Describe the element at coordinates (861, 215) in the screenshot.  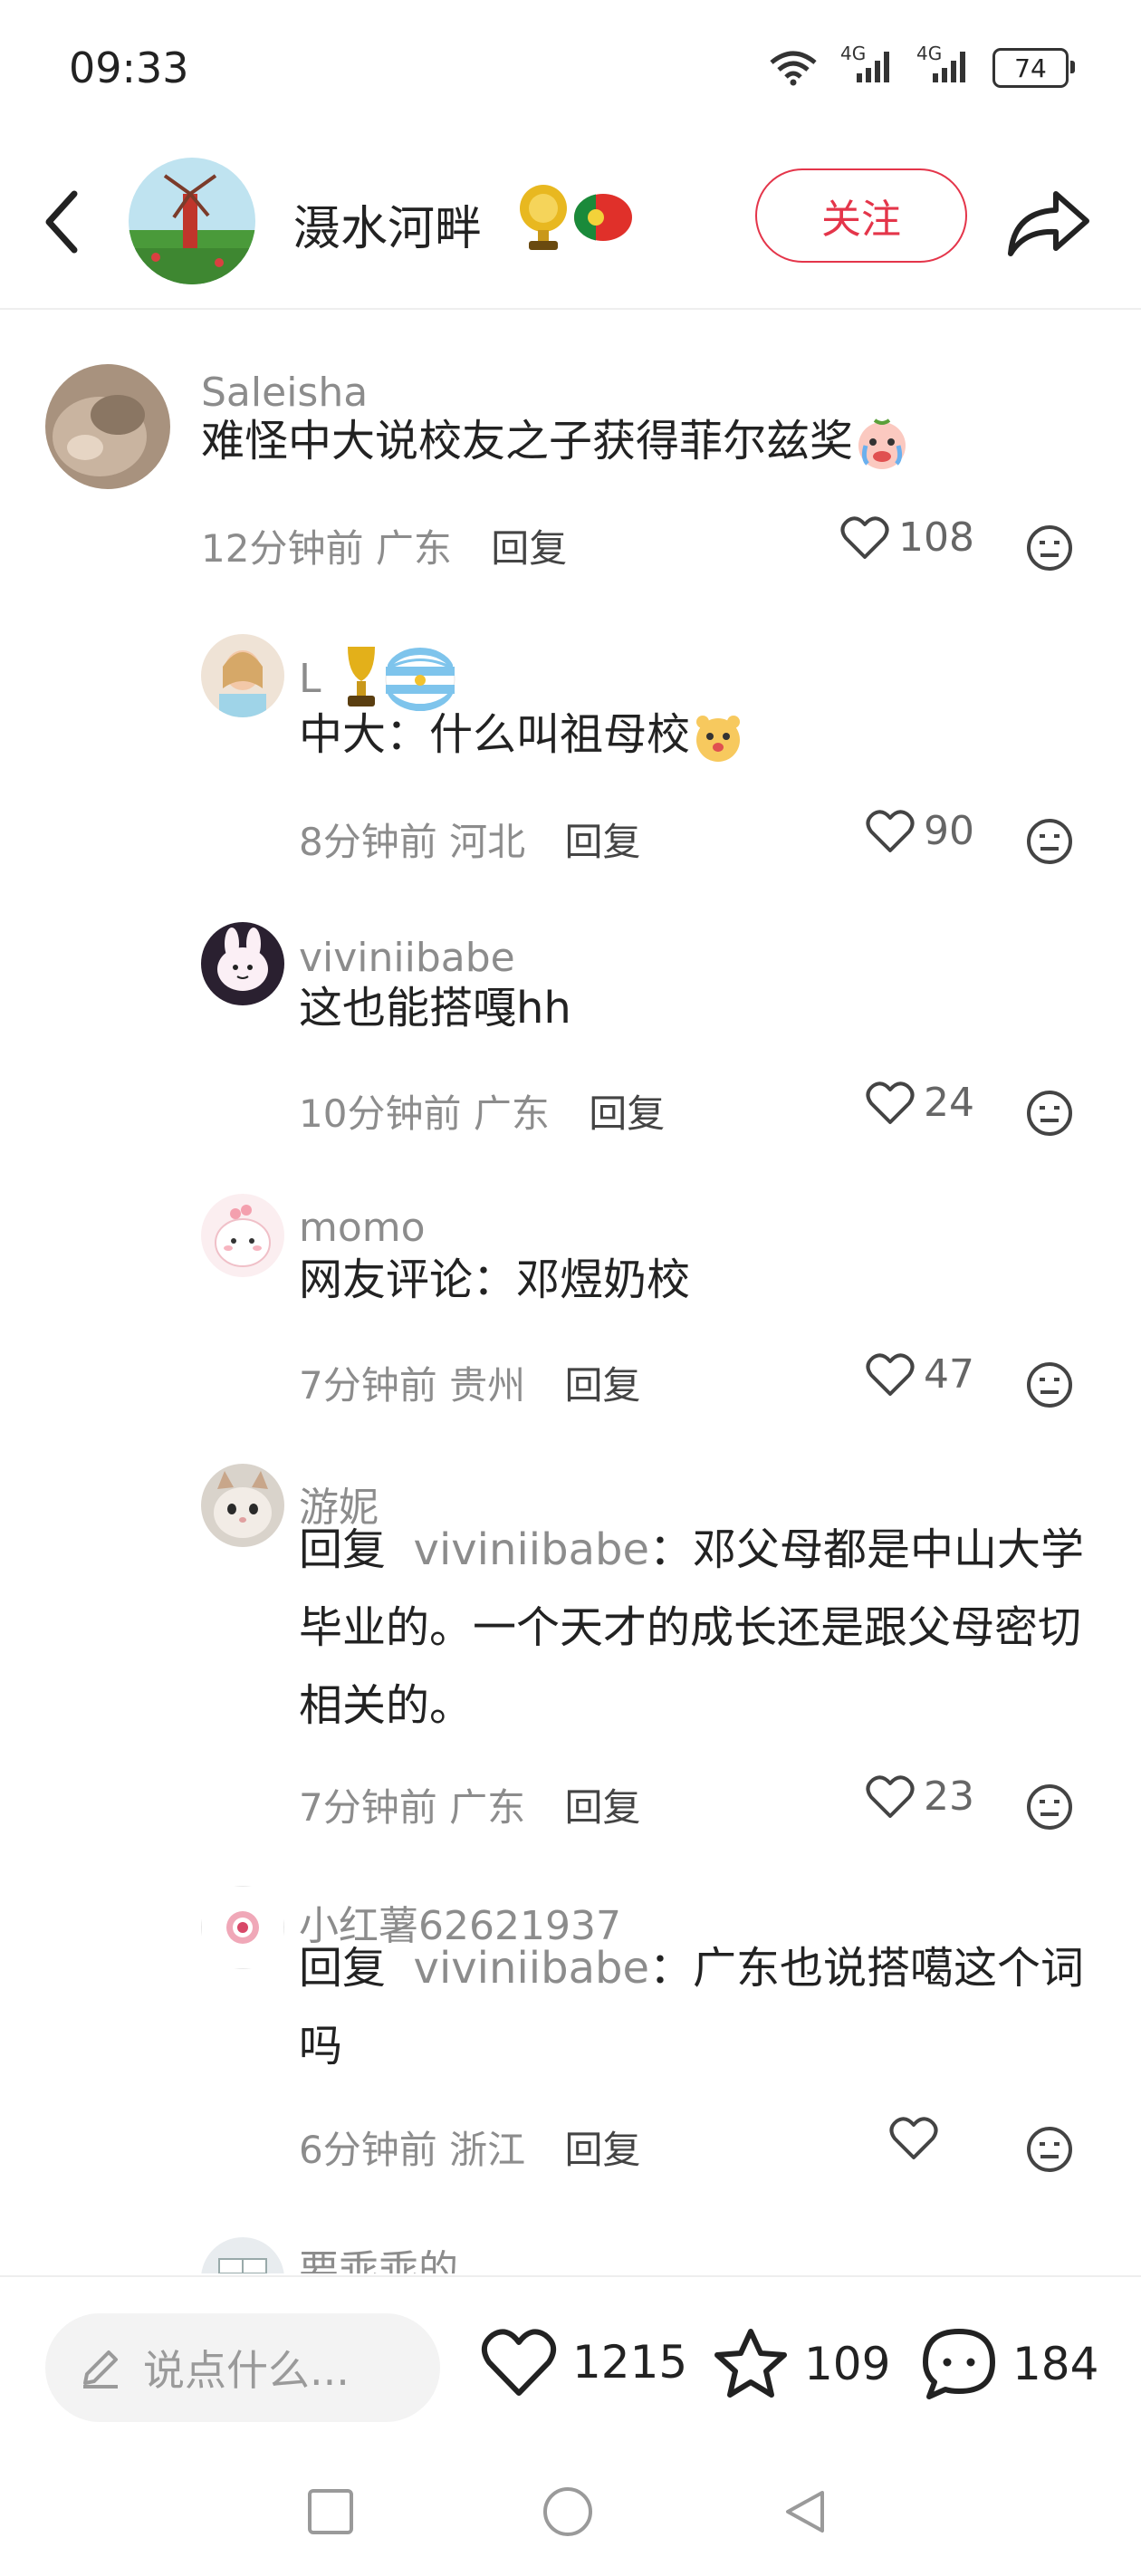
I see `follow-button: 关注` at that location.